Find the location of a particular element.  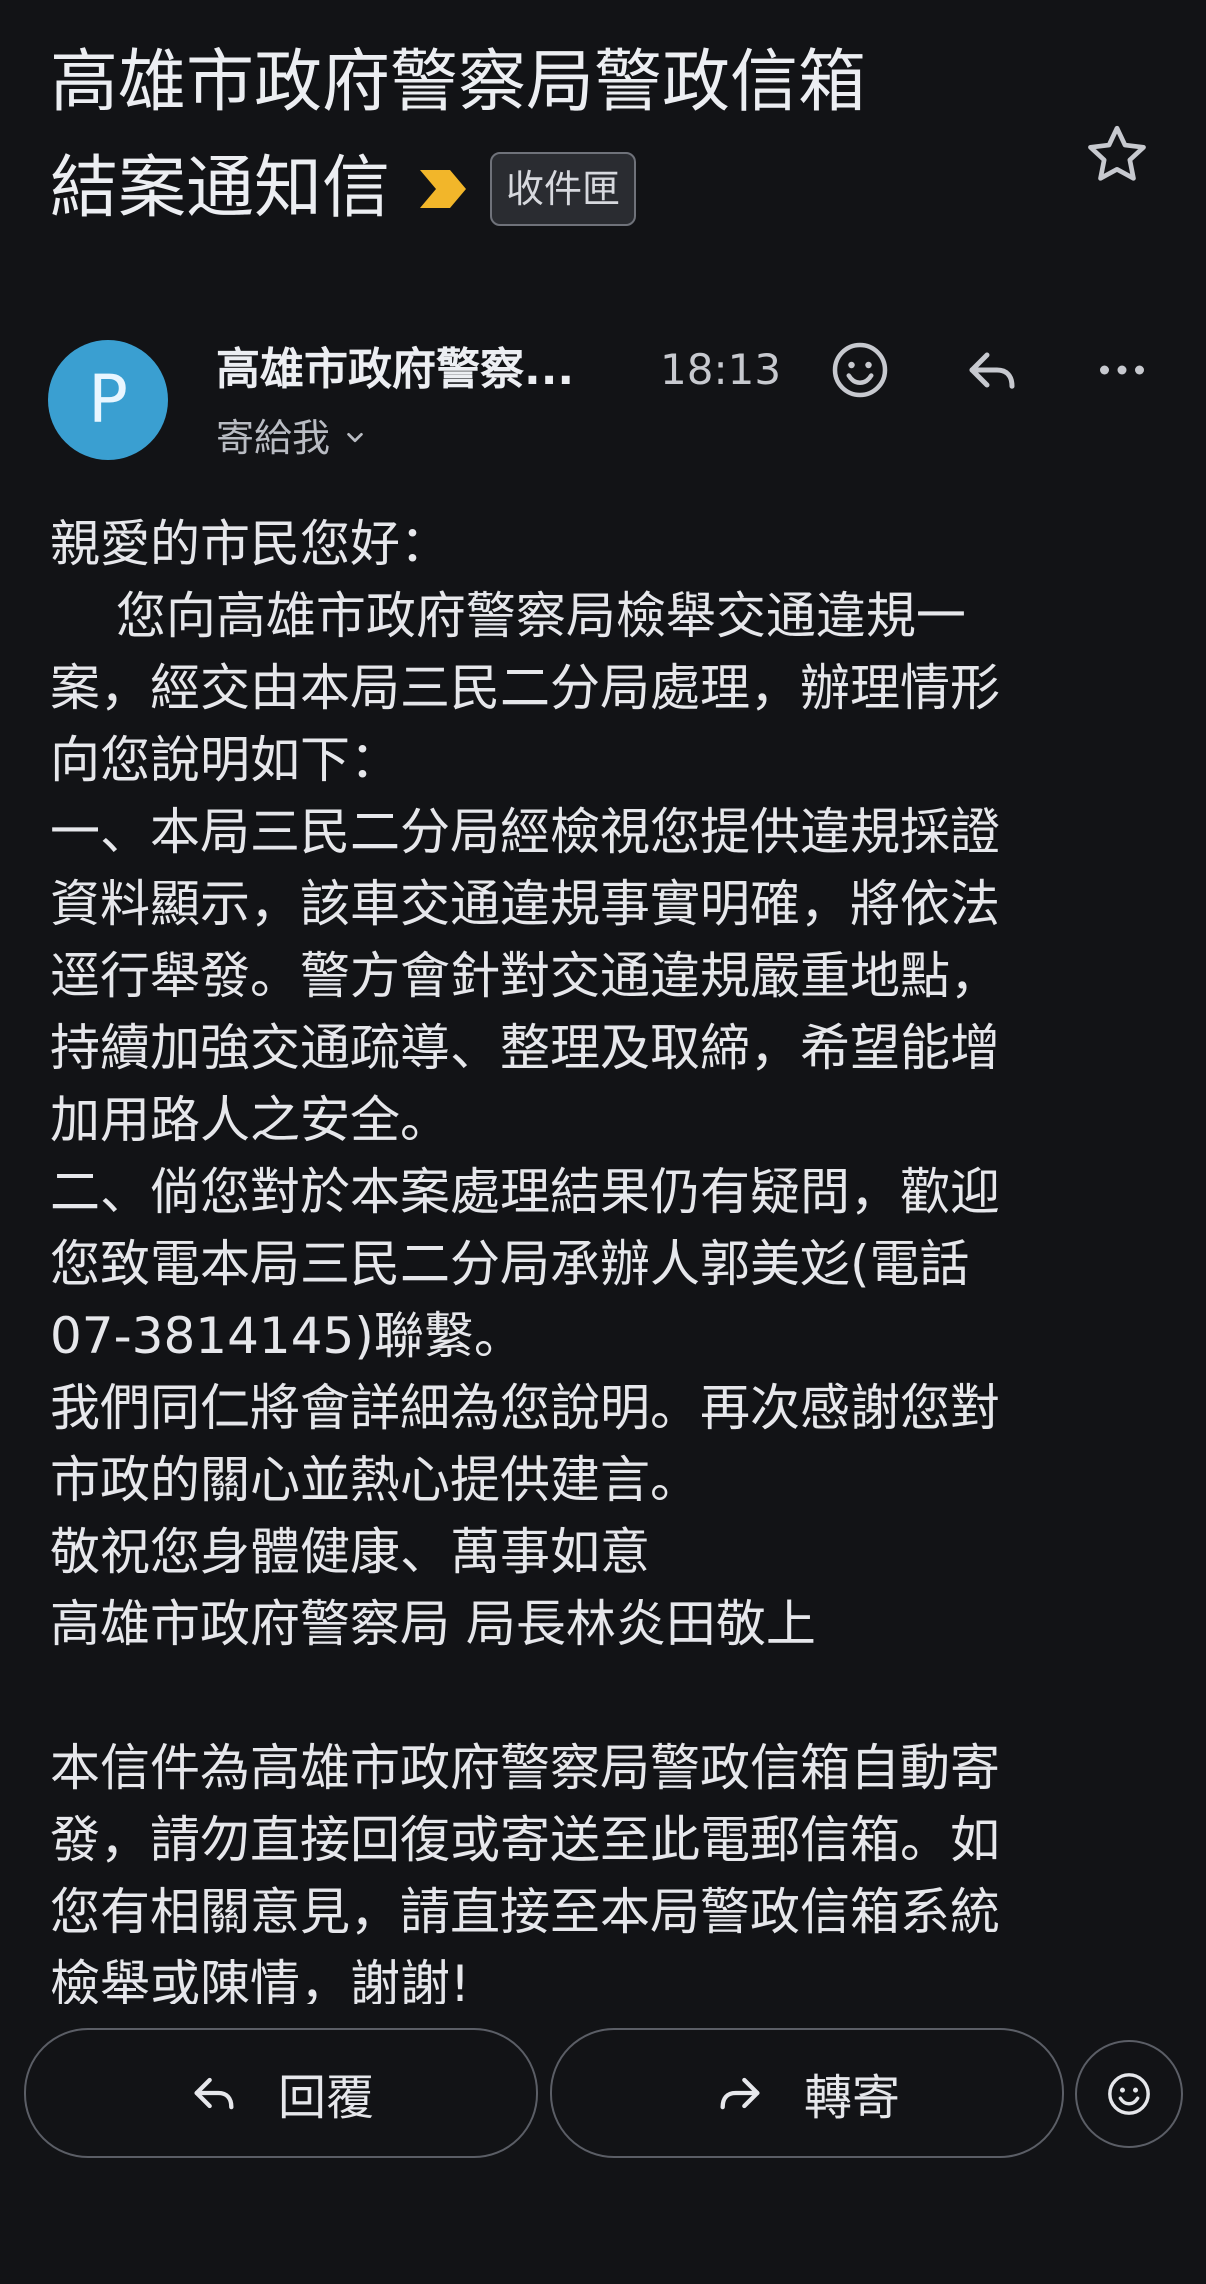

body-line: 持續加強交通疏導、整理及取締，希望能增 is located at coordinates (525, 1048).